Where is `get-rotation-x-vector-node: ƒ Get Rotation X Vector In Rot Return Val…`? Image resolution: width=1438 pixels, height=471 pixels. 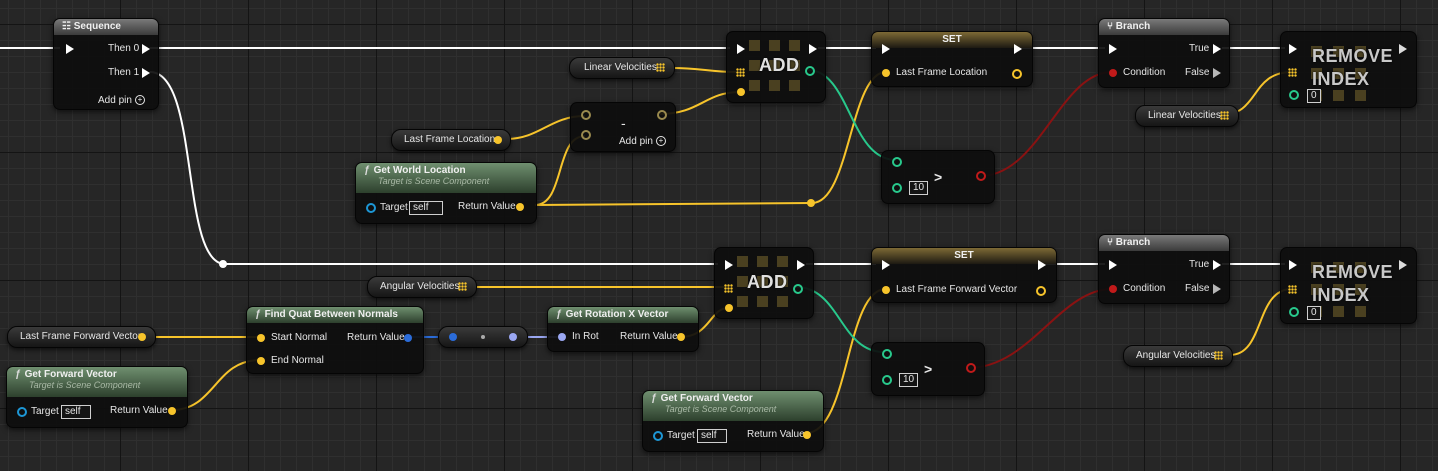
get-rotation-x-vector-node: ƒ Get Rotation X Vector In Rot Return Val… is located at coordinates (623, 329).